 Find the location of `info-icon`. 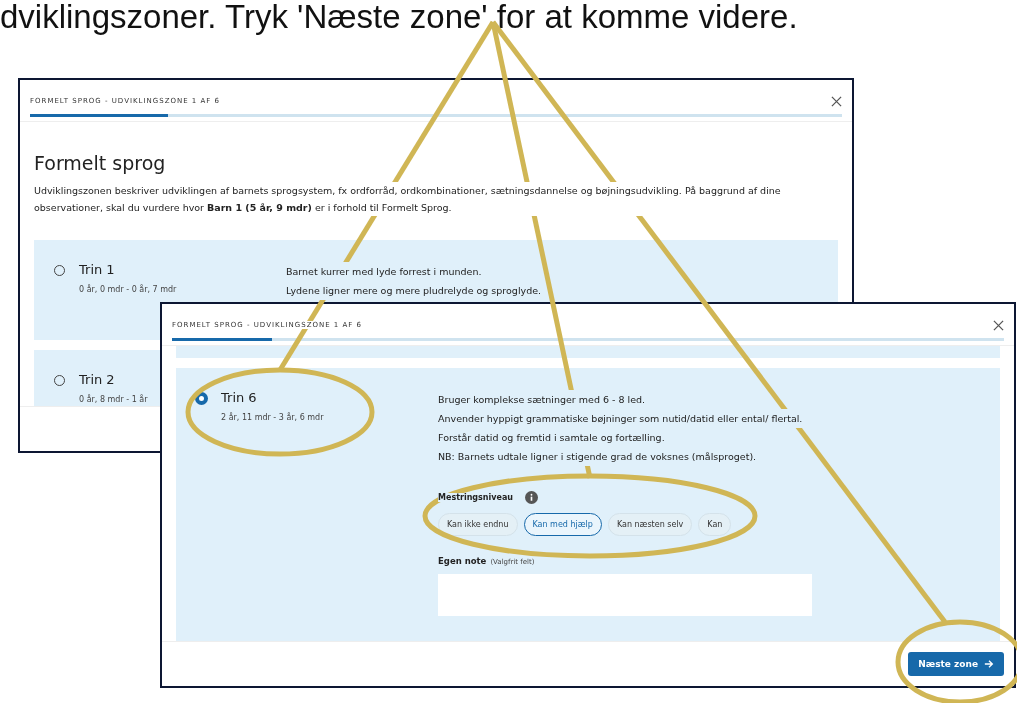

info-icon is located at coordinates (531, 497).